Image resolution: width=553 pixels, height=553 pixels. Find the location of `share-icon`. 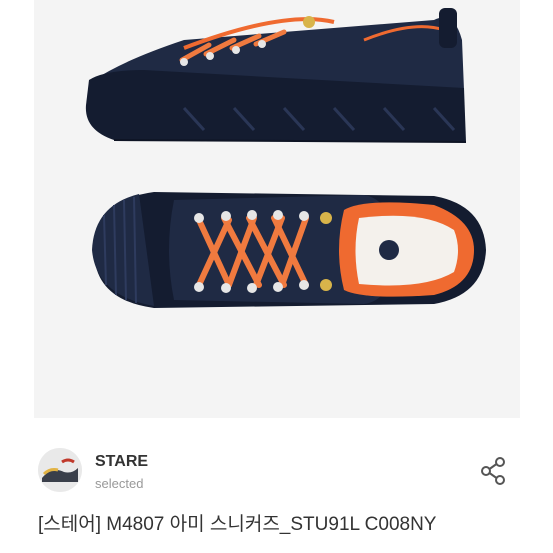

share-icon is located at coordinates (493, 471).